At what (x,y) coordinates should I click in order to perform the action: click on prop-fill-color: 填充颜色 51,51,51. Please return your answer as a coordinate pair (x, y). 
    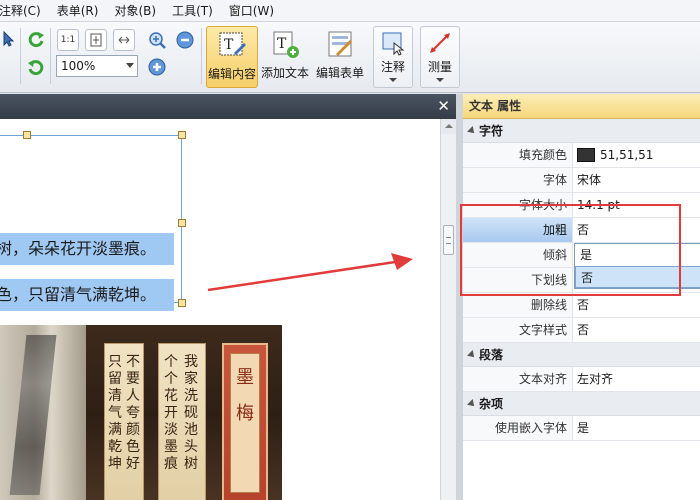
    Looking at the image, I should click on (581, 155).